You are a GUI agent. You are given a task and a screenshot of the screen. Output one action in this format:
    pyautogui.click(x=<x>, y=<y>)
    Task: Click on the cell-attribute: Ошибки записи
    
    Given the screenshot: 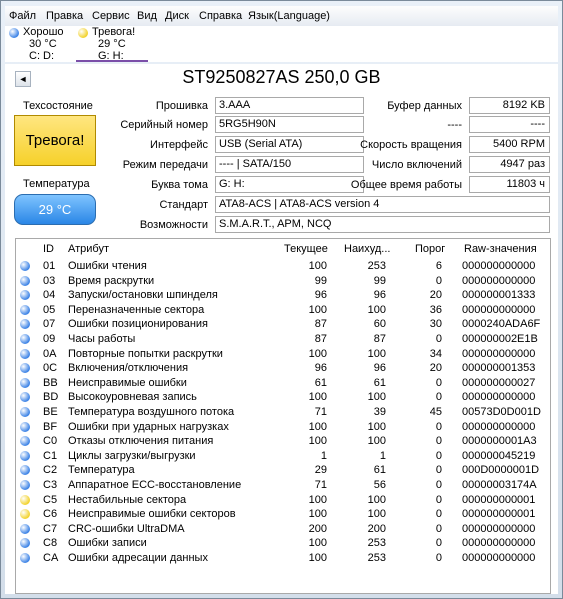 What is the action you would take?
    pyautogui.click(x=107, y=543)
    